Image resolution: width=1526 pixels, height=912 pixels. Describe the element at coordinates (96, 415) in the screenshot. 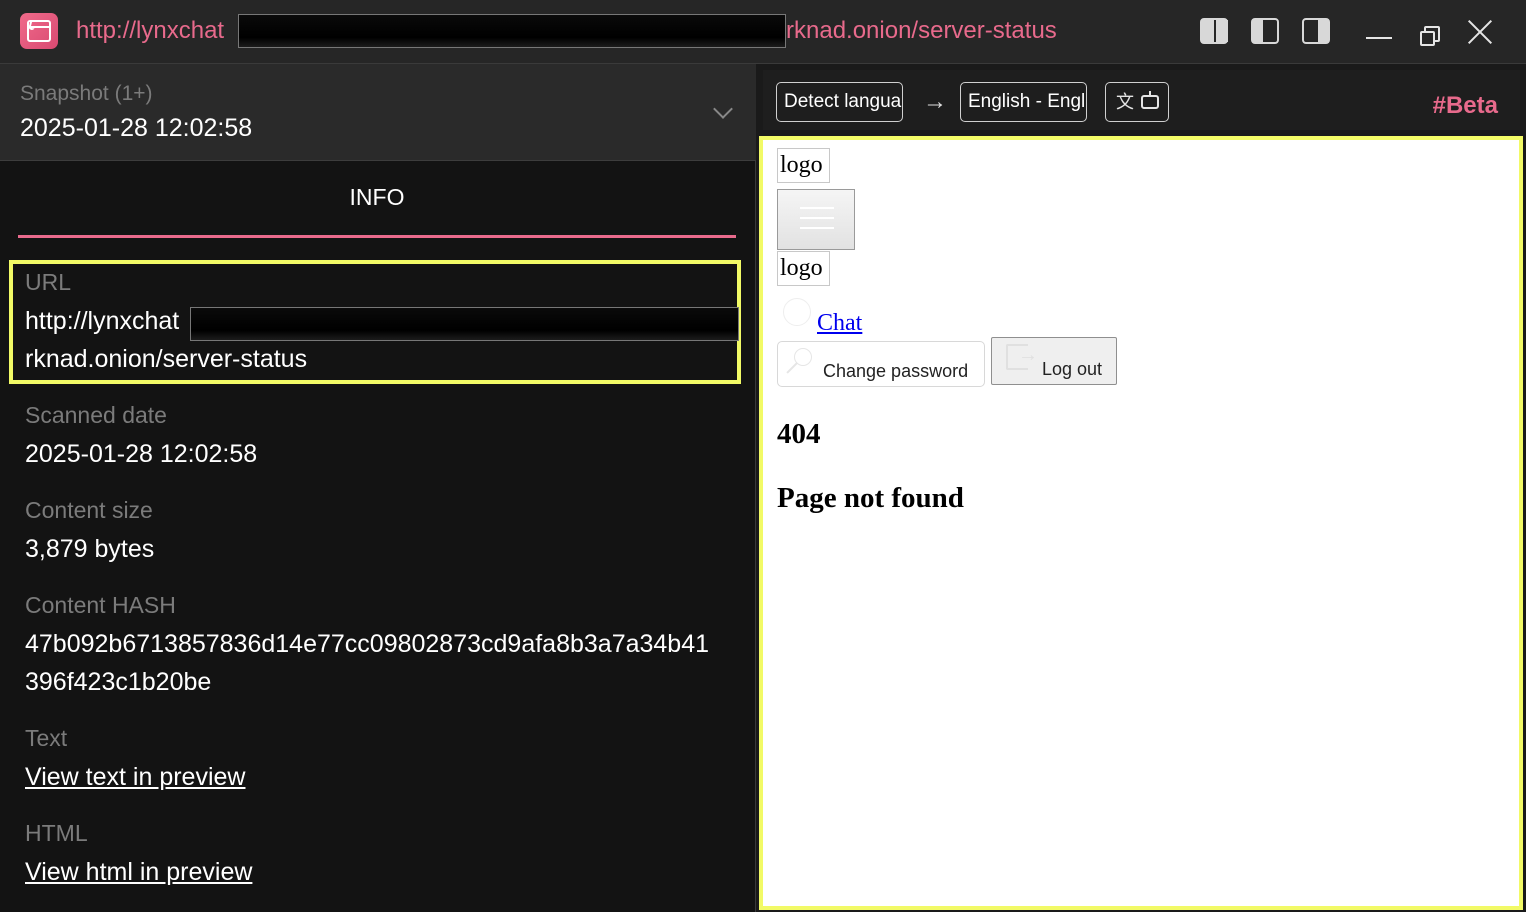

I see `scanned-date-label: Scanned date` at that location.